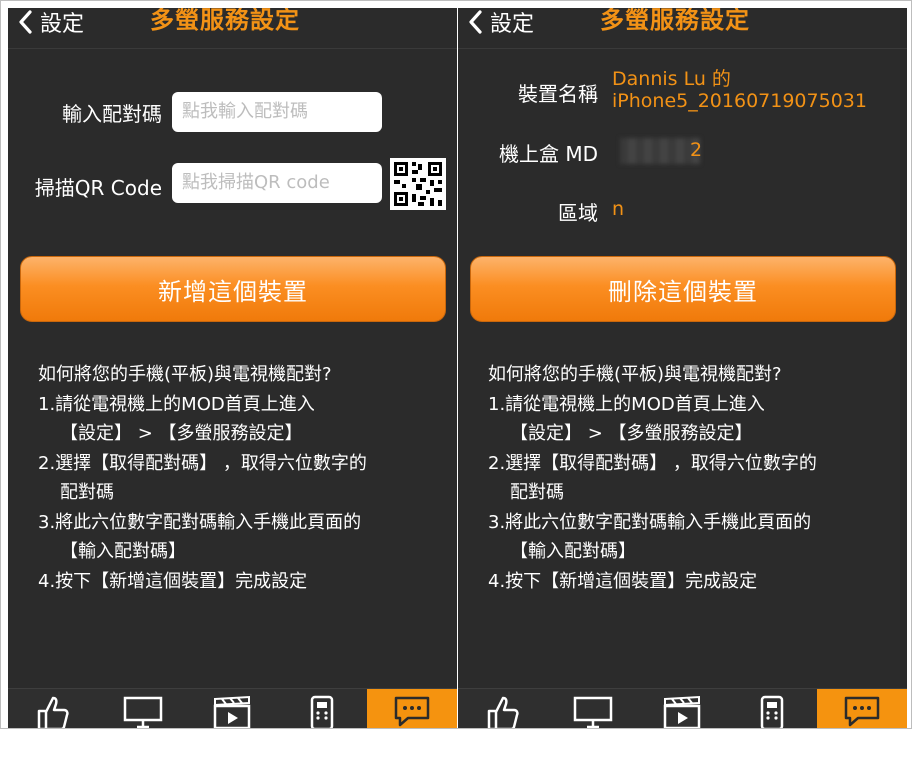  Describe the element at coordinates (112, 114) in the screenshot. I see `pairing-code-label: 輸入配對碼` at that location.